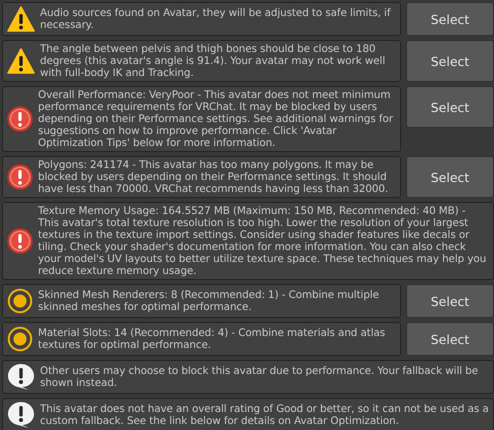 The height and width of the screenshot is (430, 494). What do you see at coordinates (260, 377) in the screenshot?
I see `message-text: Other users may choose to block this avatar due to performance. Your fallback will be shown instead.` at bounding box center [260, 377].